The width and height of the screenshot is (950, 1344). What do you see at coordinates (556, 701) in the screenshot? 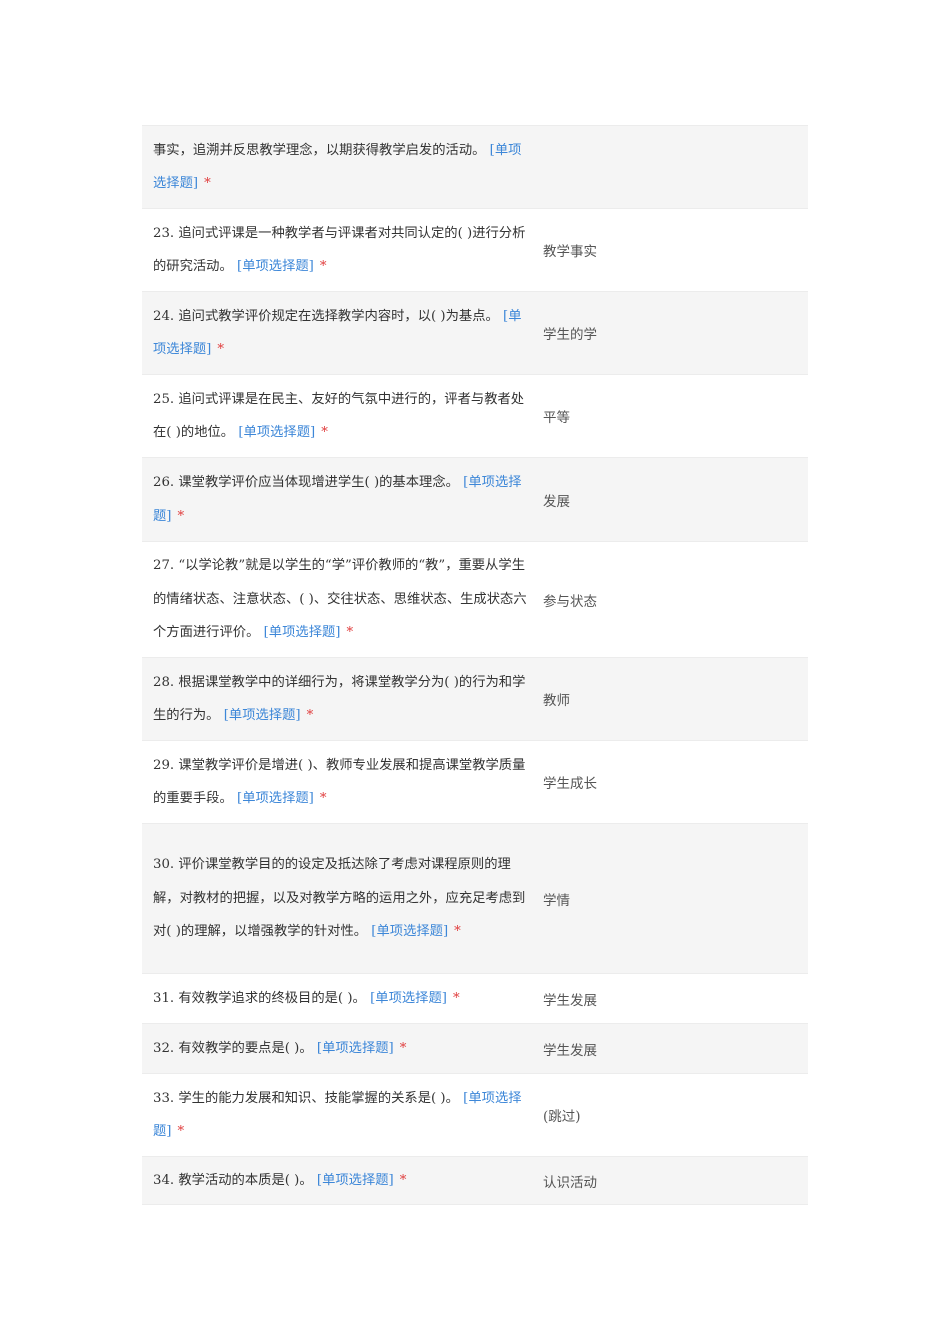
I see `answer-cell: 教师` at bounding box center [556, 701].